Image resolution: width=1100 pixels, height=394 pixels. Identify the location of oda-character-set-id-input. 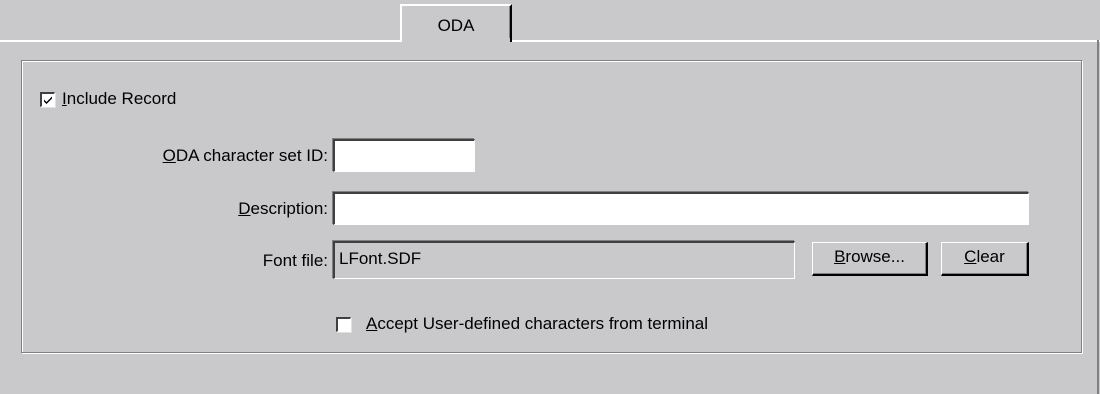
(404, 155).